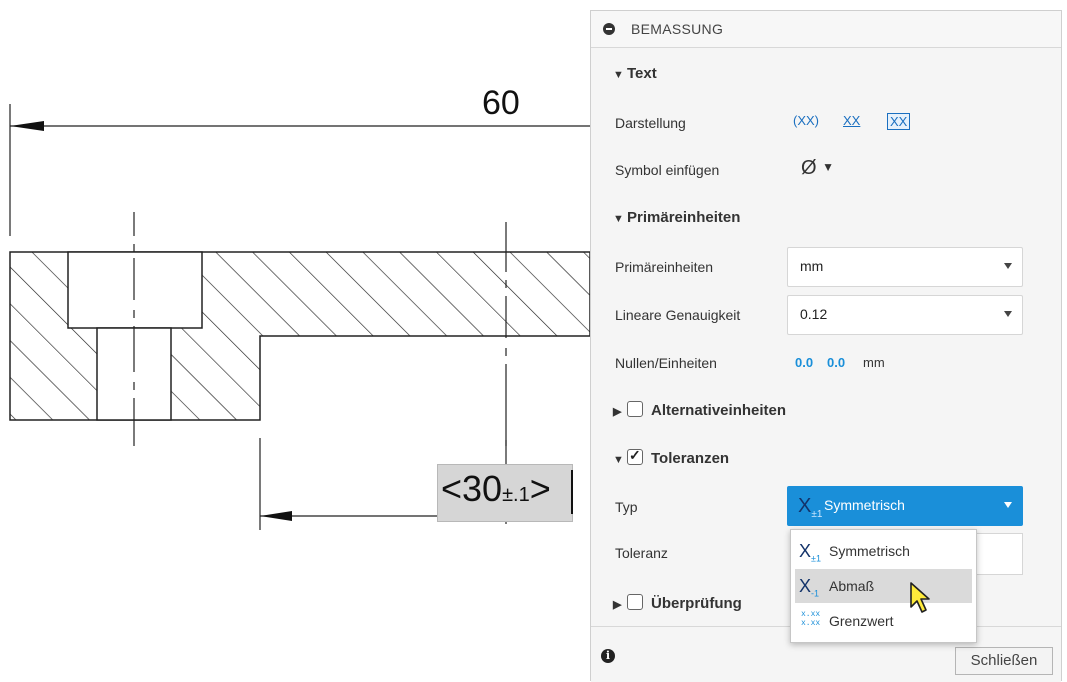  Describe the element at coordinates (666, 363) in the screenshot. I see `zeros-units-label: Nullen/Einheiten` at that location.